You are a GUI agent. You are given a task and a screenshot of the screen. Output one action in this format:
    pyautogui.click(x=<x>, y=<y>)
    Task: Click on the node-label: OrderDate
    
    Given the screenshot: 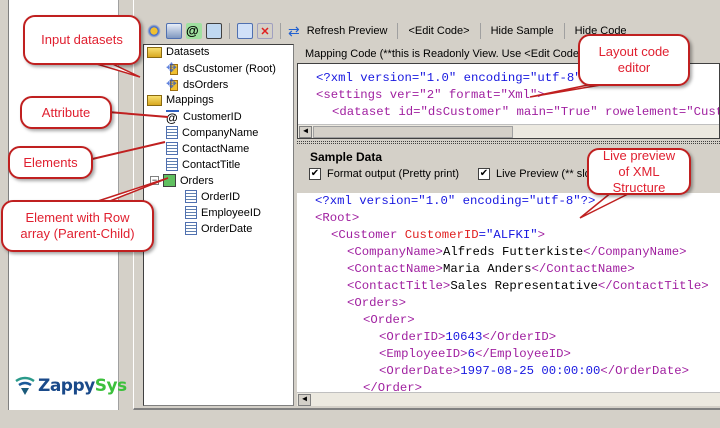 What is the action you would take?
    pyautogui.click(x=227, y=228)
    